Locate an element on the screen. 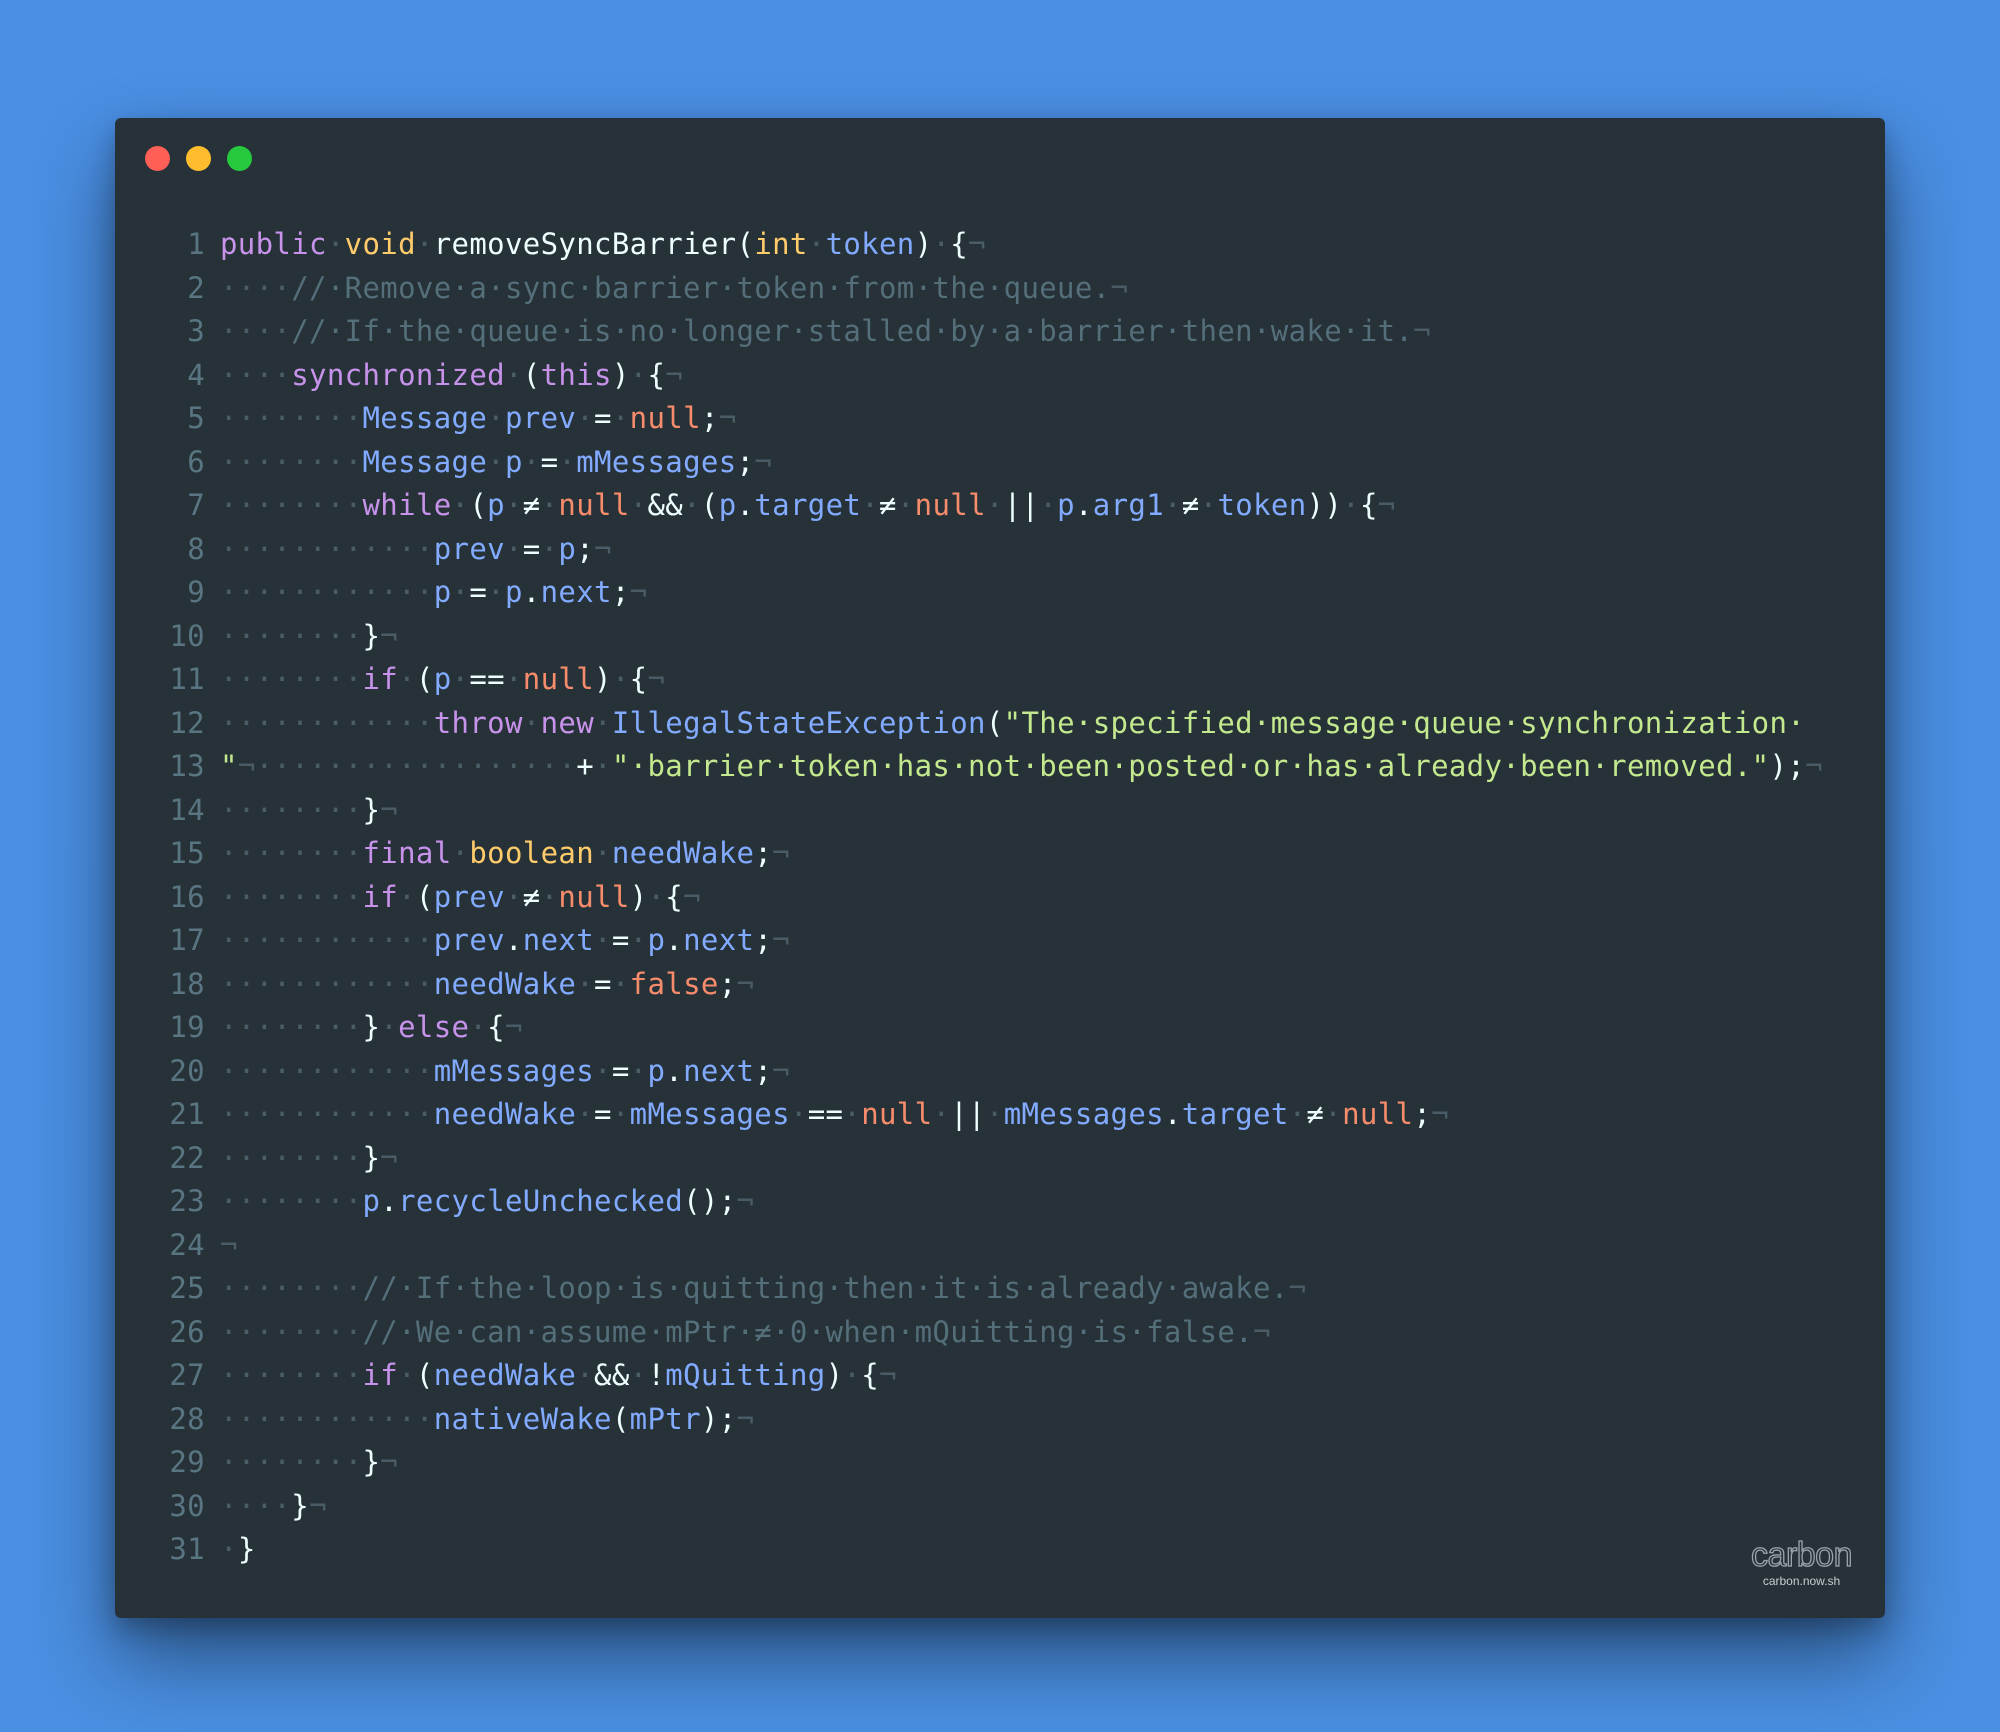 This screenshot has height=1732, width=2000. code-token: prev is located at coordinates (469, 940).